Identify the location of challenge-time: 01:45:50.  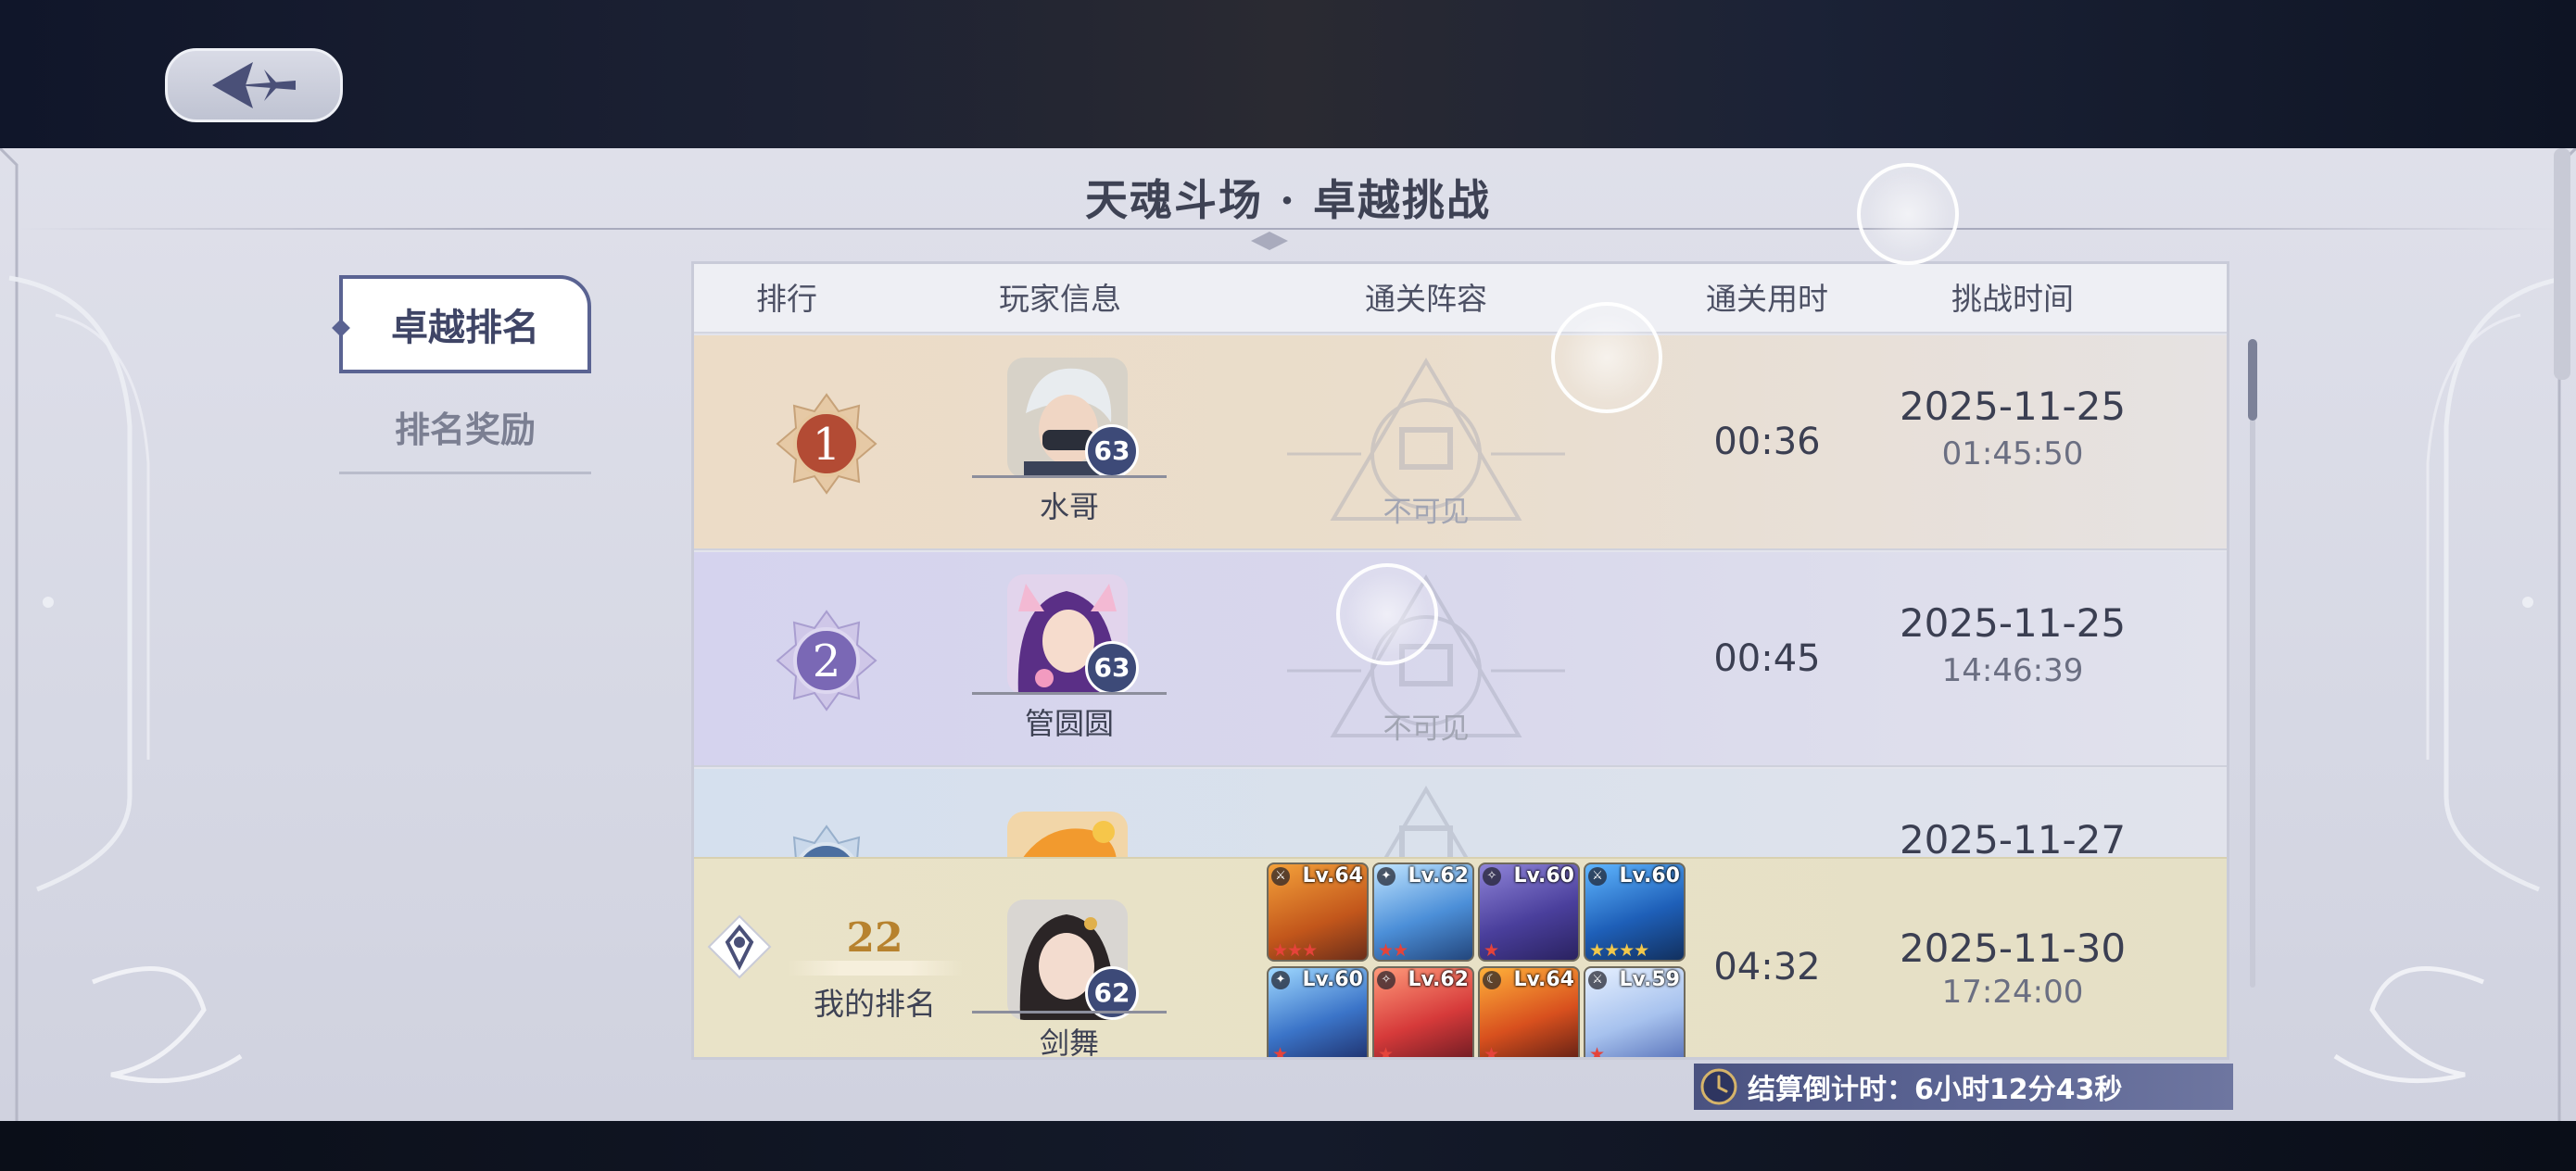
(2012, 454).